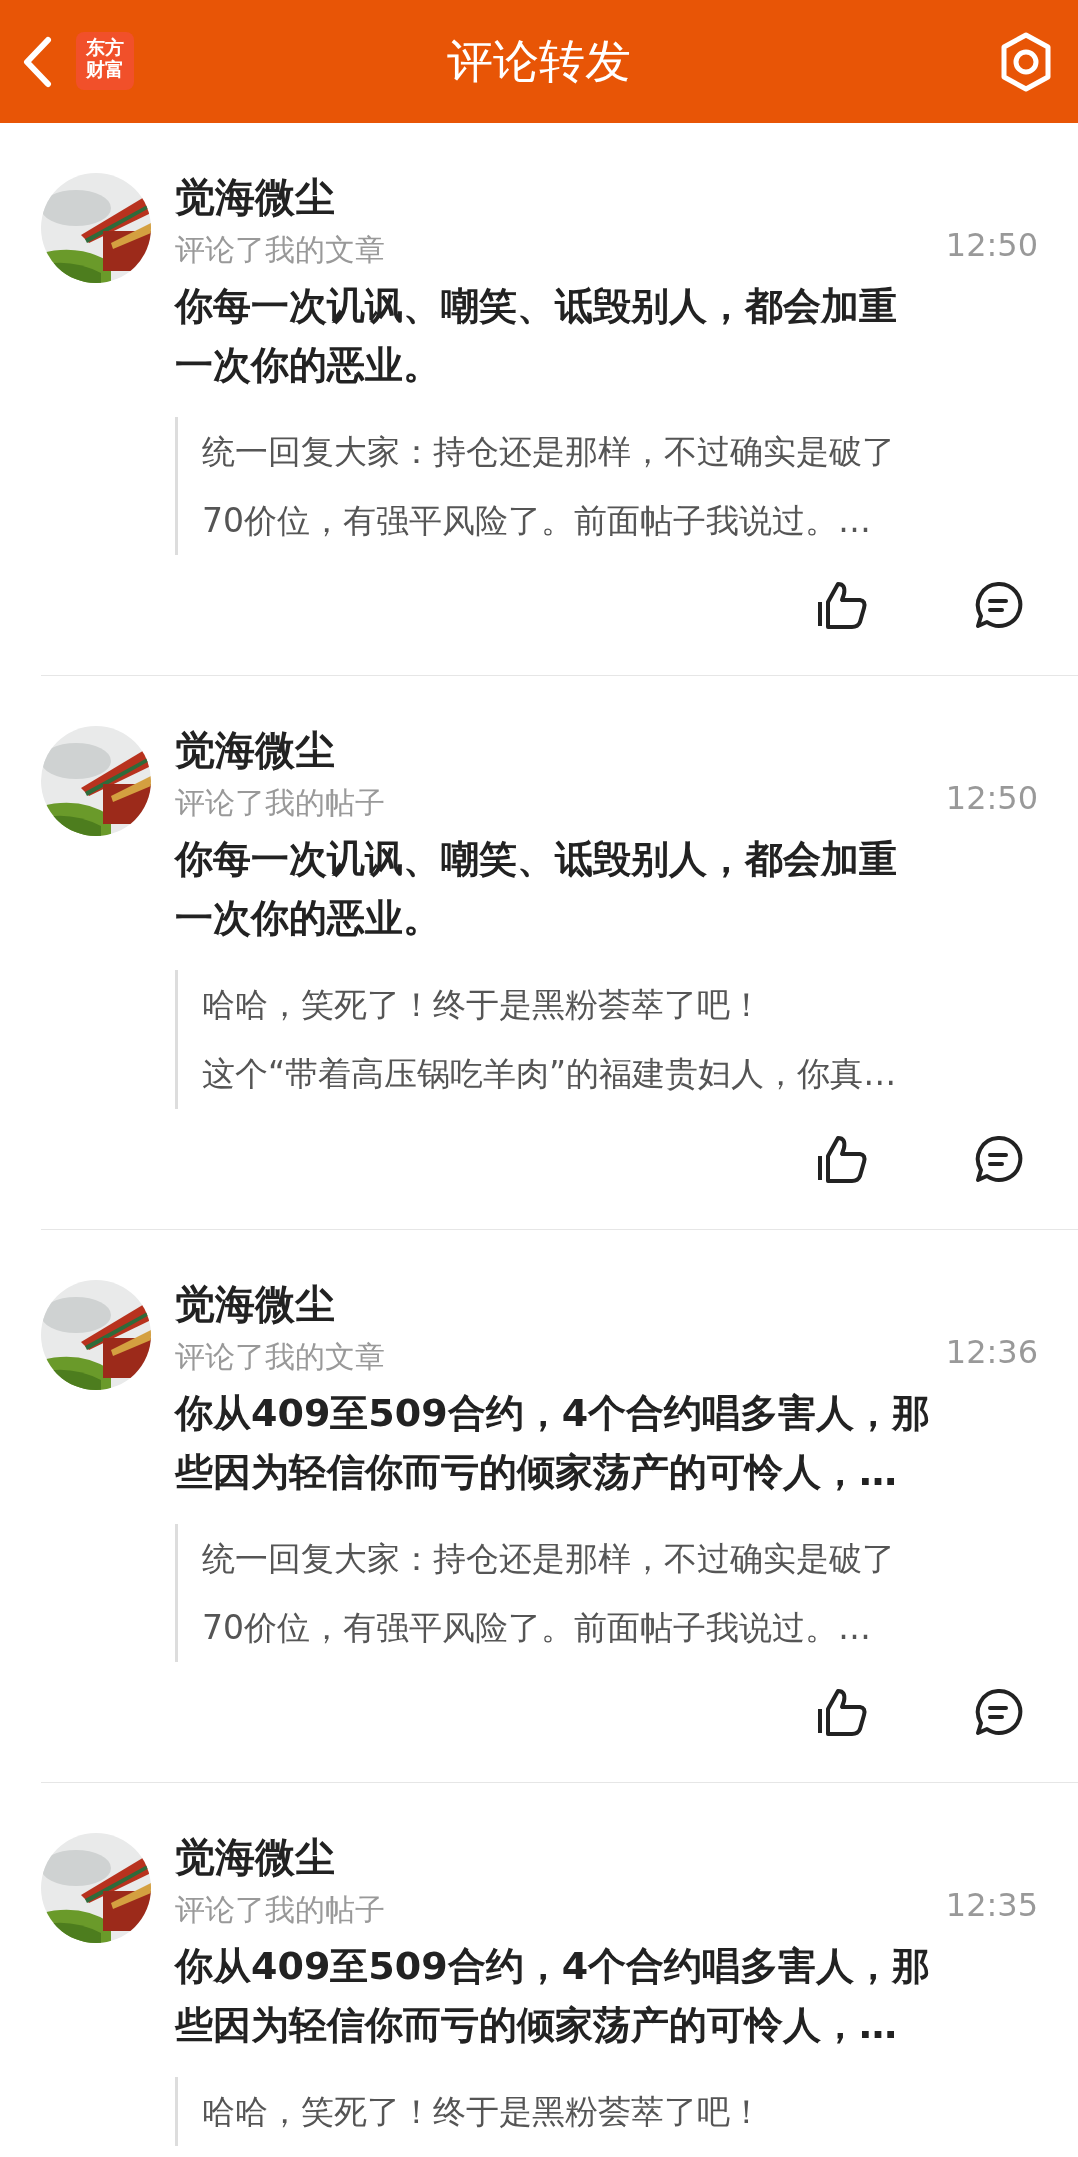 Image resolution: width=1078 pixels, height=2157 pixels. Describe the element at coordinates (991, 1352) in the screenshot. I see `comment-time: 12:36` at that location.